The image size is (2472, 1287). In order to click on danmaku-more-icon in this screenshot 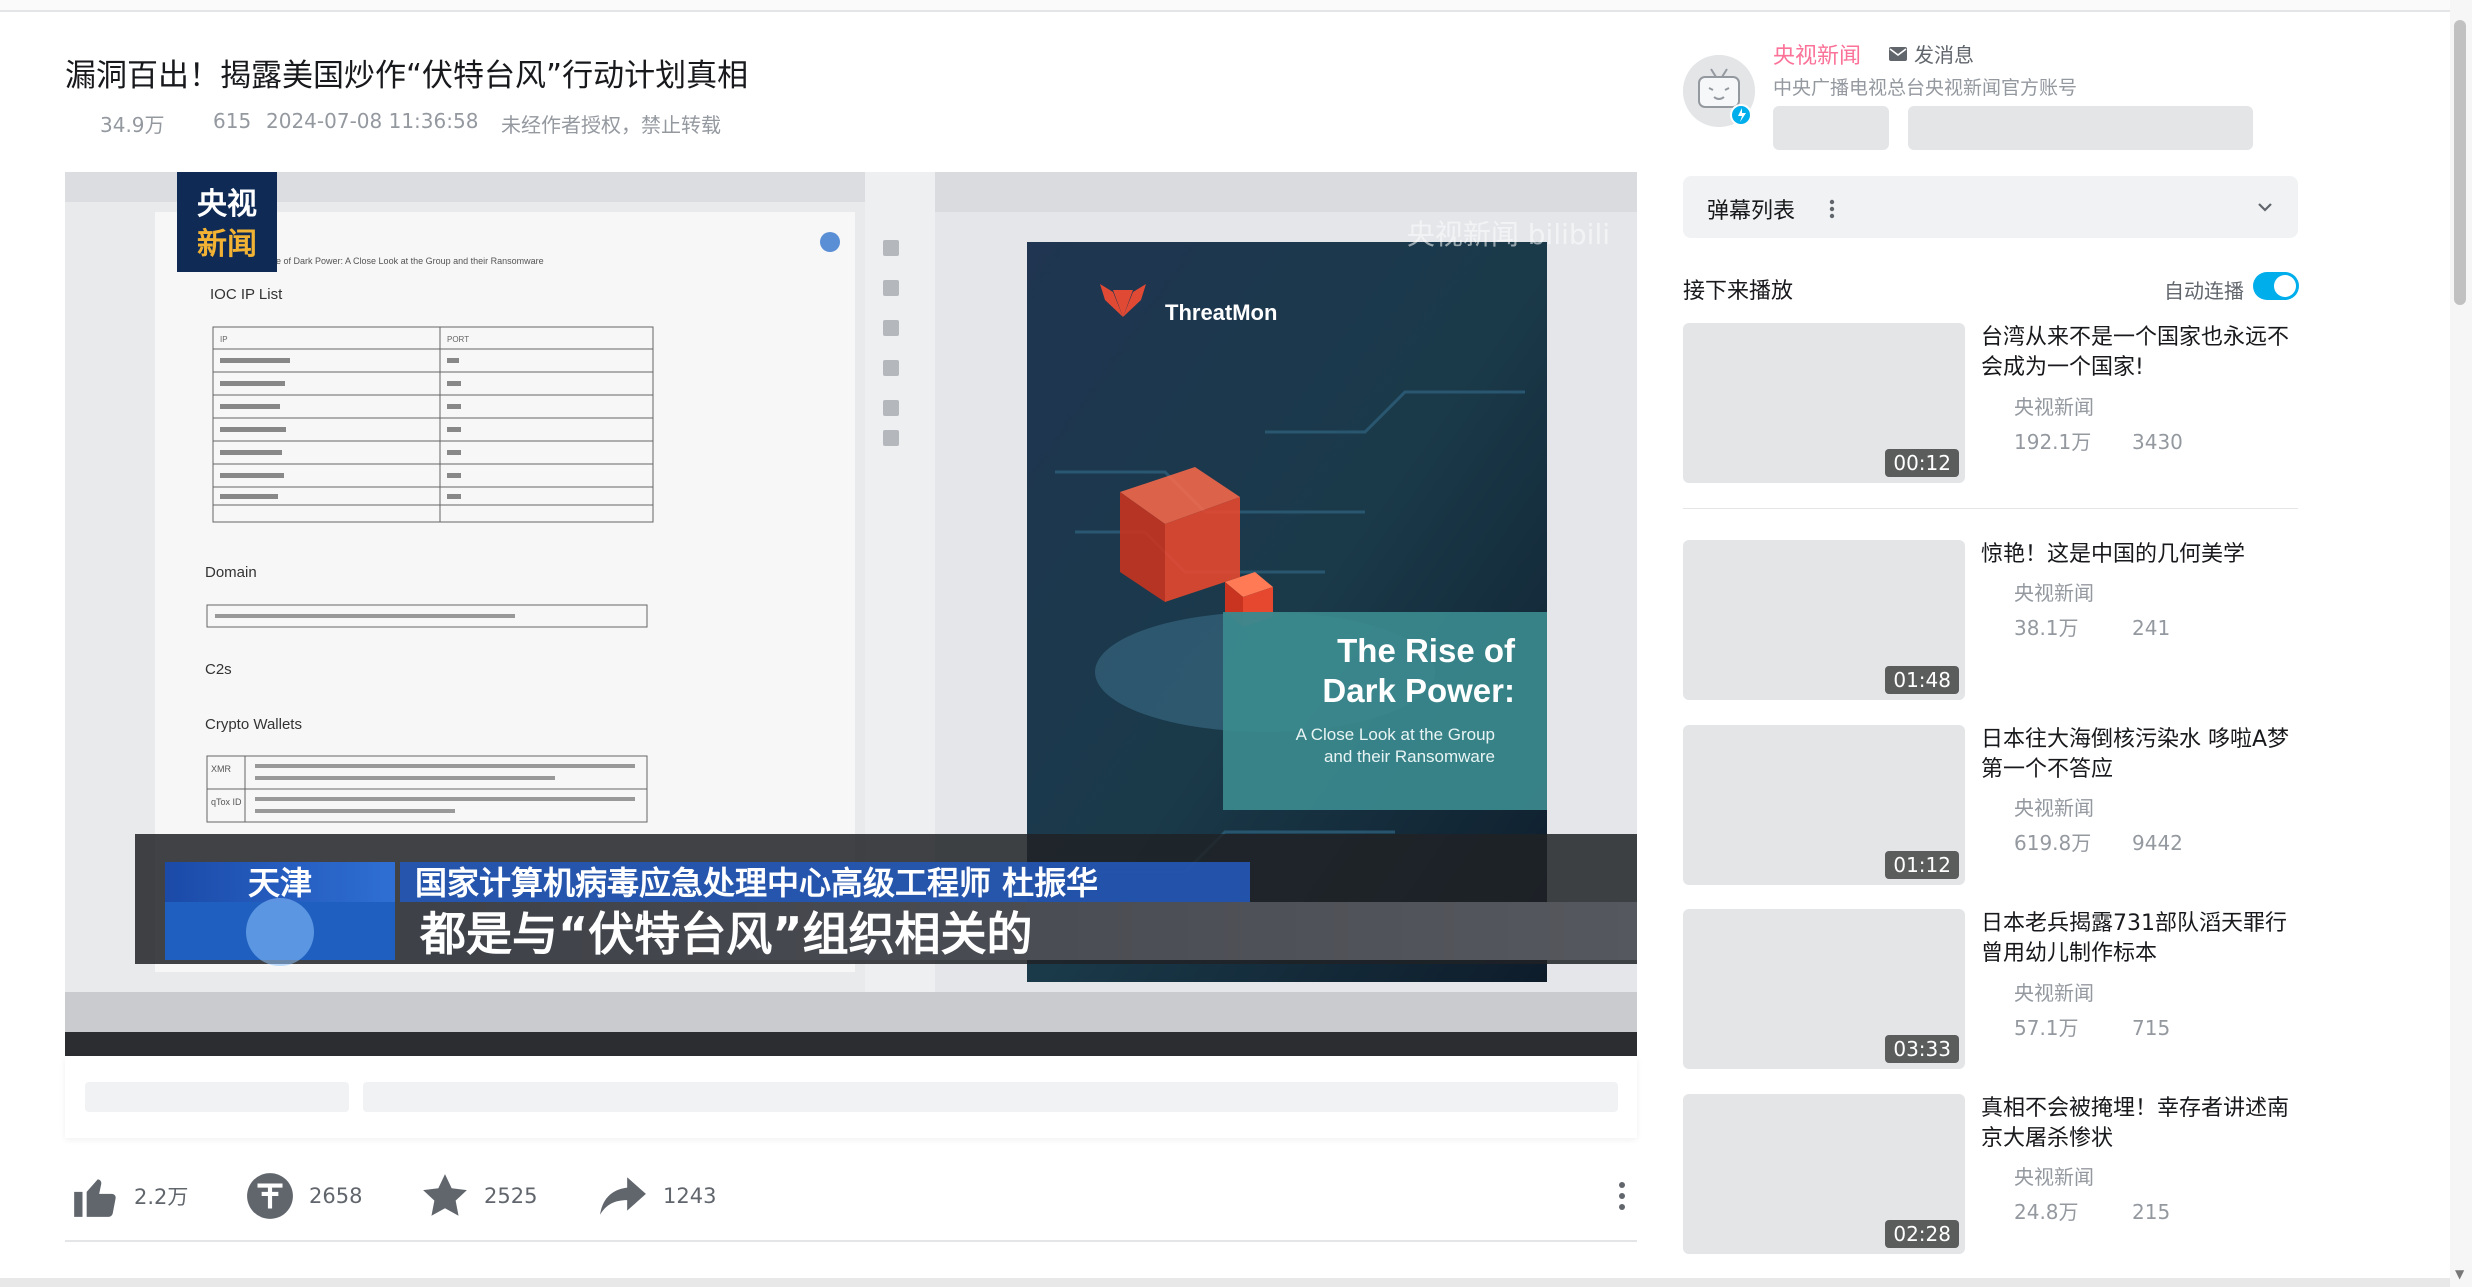, I will do `click(1832, 209)`.